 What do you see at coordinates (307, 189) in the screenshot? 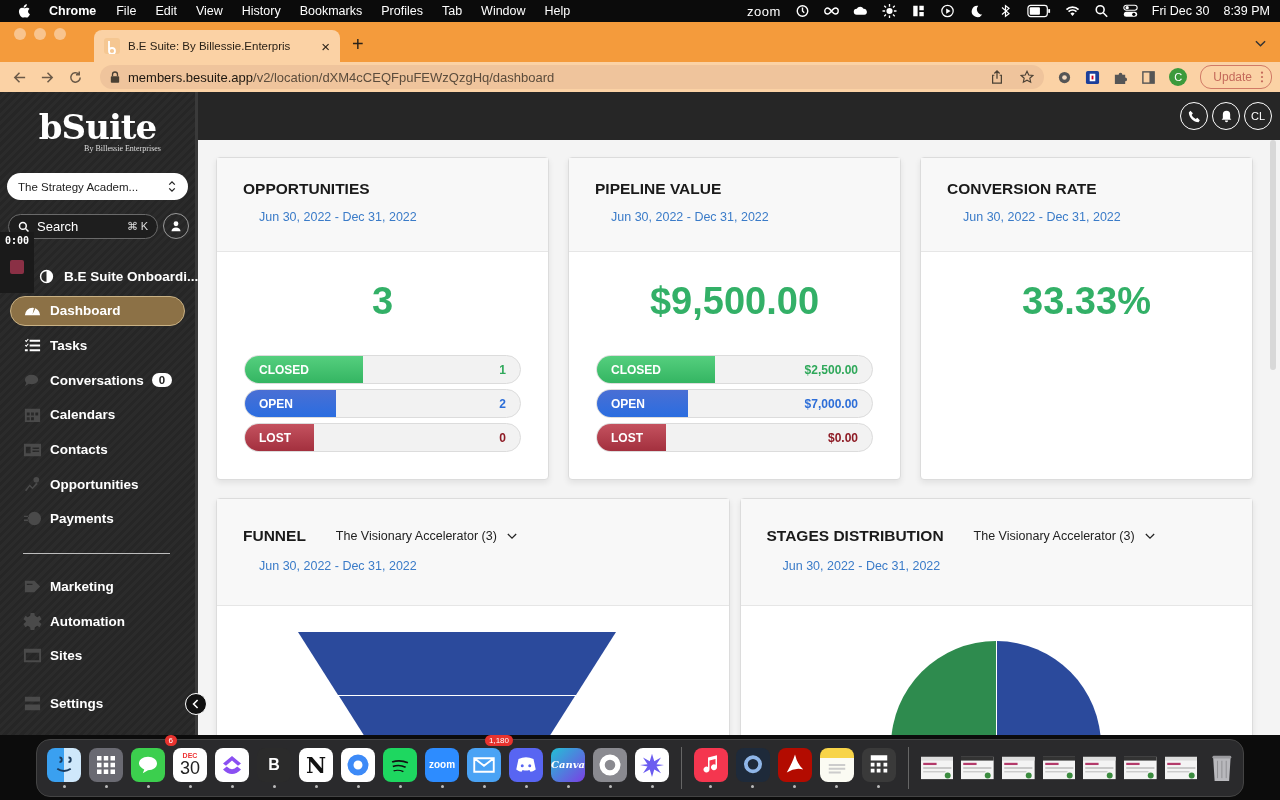
I see `card-title: OPPORTUNITIES` at bounding box center [307, 189].